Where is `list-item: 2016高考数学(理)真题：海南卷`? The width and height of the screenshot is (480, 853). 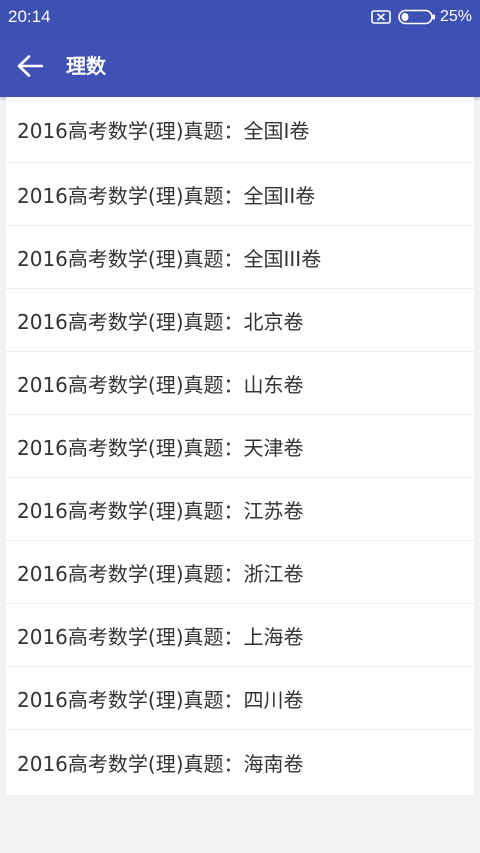
list-item: 2016高考数学(理)真题：海南卷 is located at coordinates (240, 762).